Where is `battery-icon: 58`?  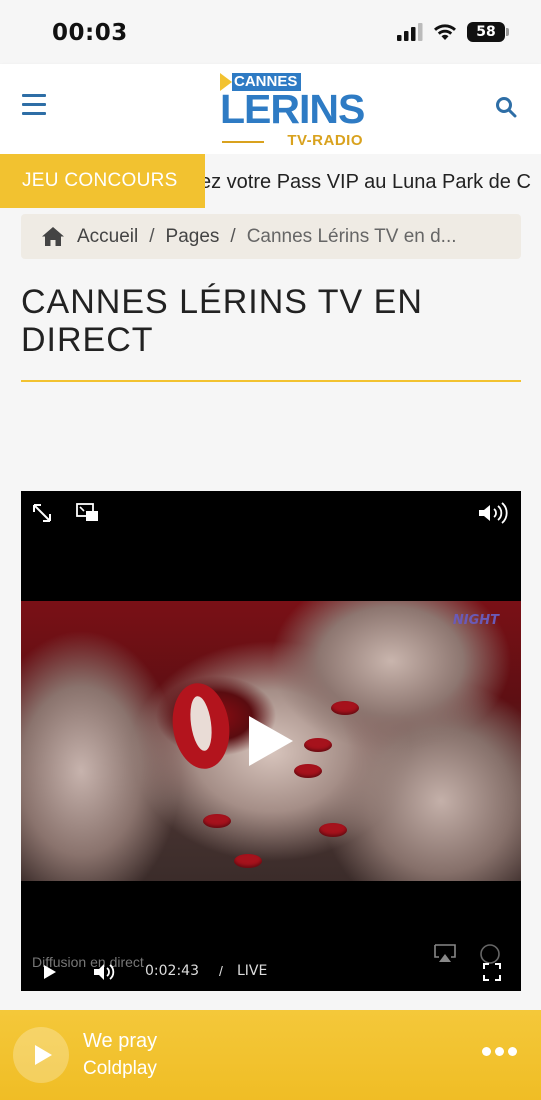 battery-icon: 58 is located at coordinates (488, 32).